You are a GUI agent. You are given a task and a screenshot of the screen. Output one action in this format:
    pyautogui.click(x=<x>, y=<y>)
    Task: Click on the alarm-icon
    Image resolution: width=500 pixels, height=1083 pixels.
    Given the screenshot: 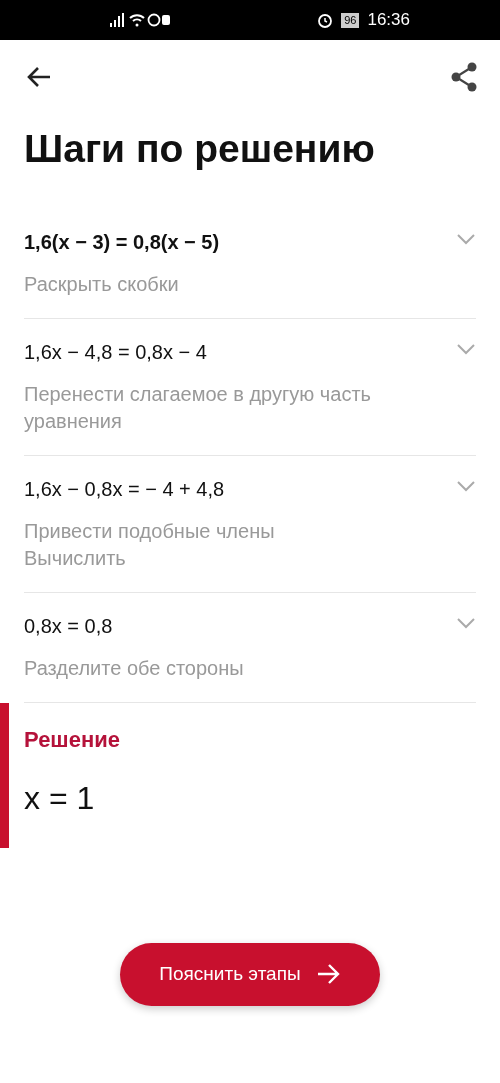 What is the action you would take?
    pyautogui.click(x=325, y=20)
    